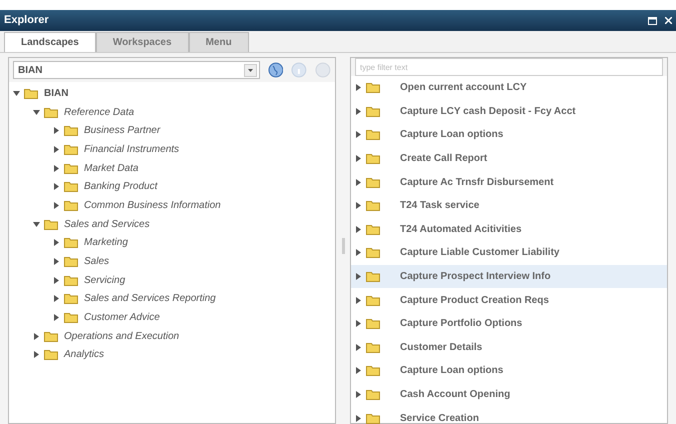  I want to click on list-item-label: Service Creation, so click(439, 418).